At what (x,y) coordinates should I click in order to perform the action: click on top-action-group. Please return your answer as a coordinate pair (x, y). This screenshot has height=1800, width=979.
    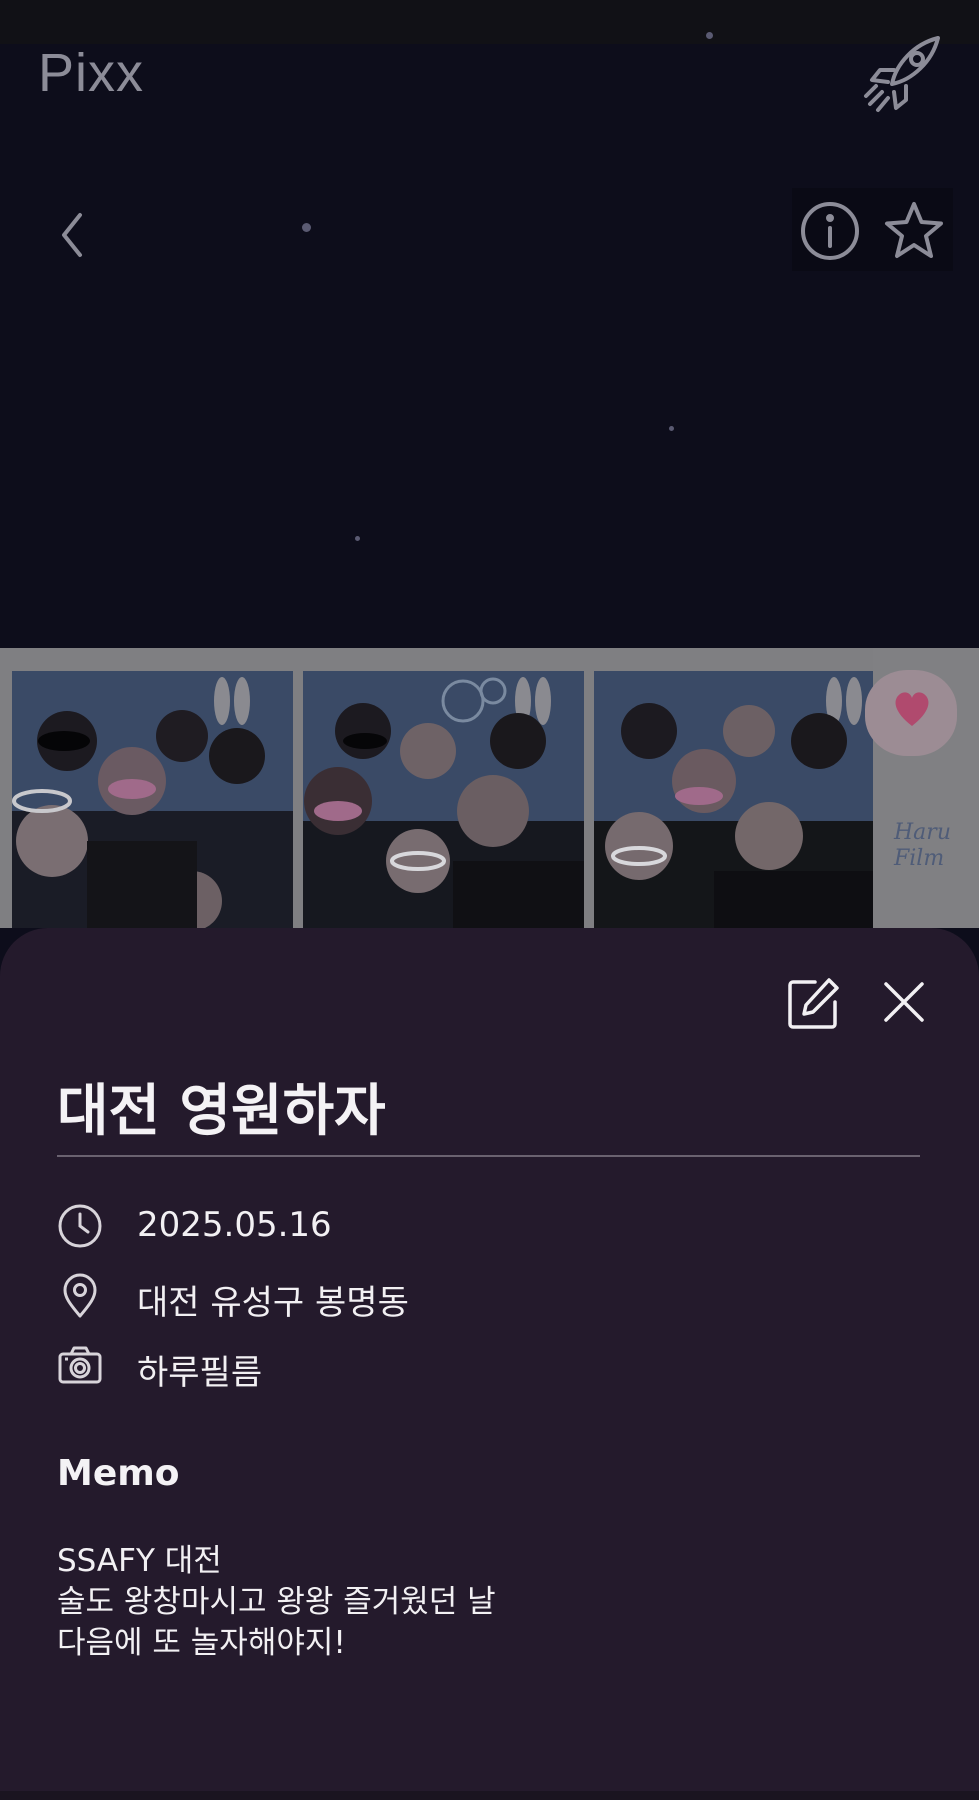
    Looking at the image, I should click on (872, 229).